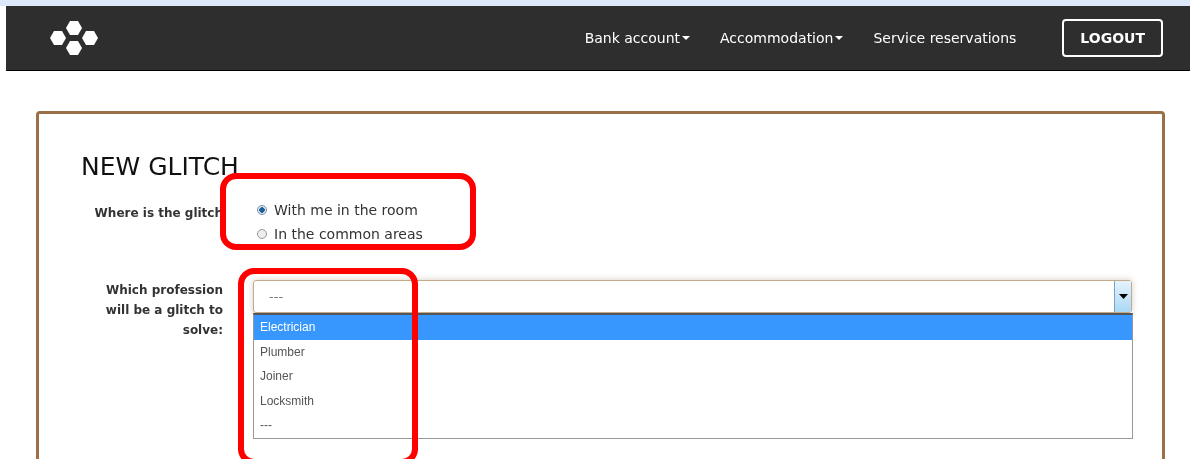  I want to click on nav-link: Accommodation, so click(782, 38).